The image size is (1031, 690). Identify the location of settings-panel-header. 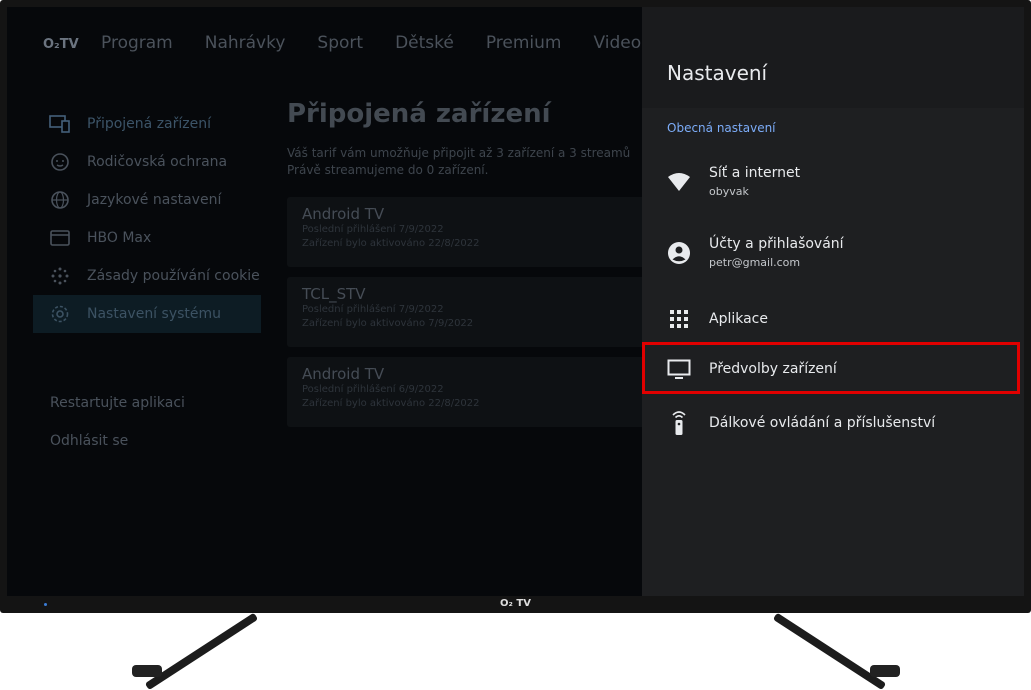
(833, 57).